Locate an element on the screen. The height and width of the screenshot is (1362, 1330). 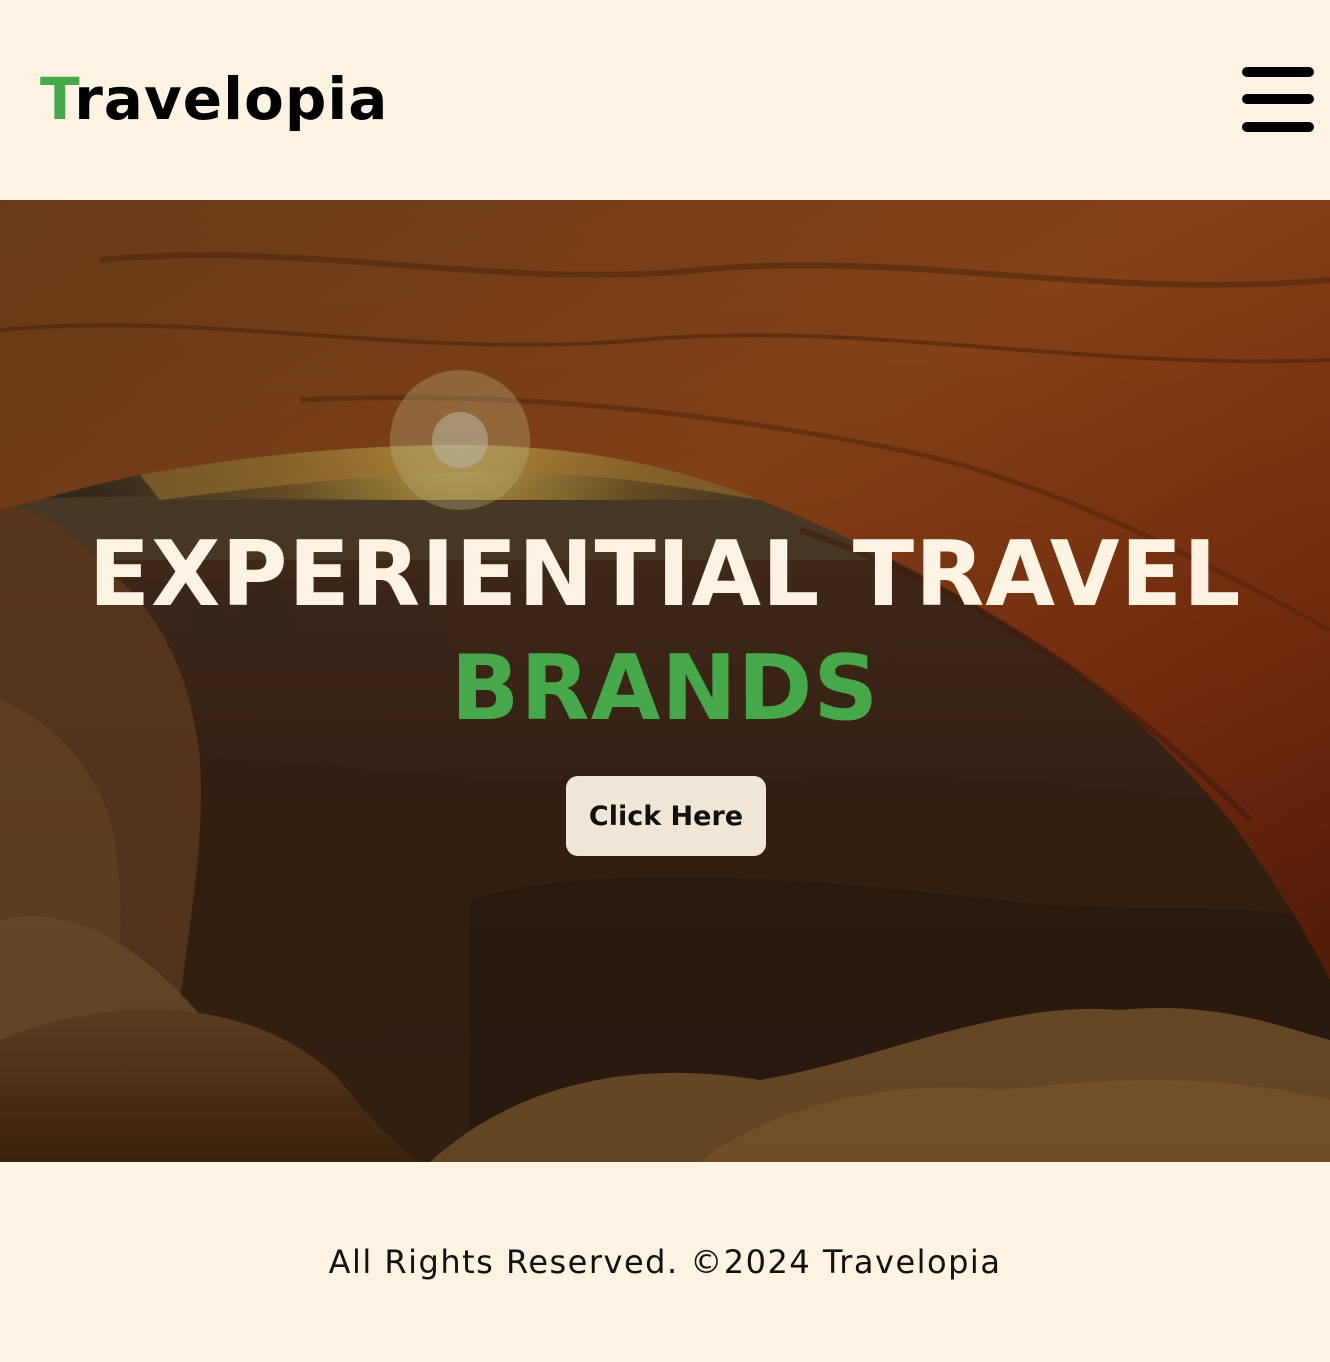
site-footer: All Rights Reserved. ©2024 Travelopia is located at coordinates (665, 1262).